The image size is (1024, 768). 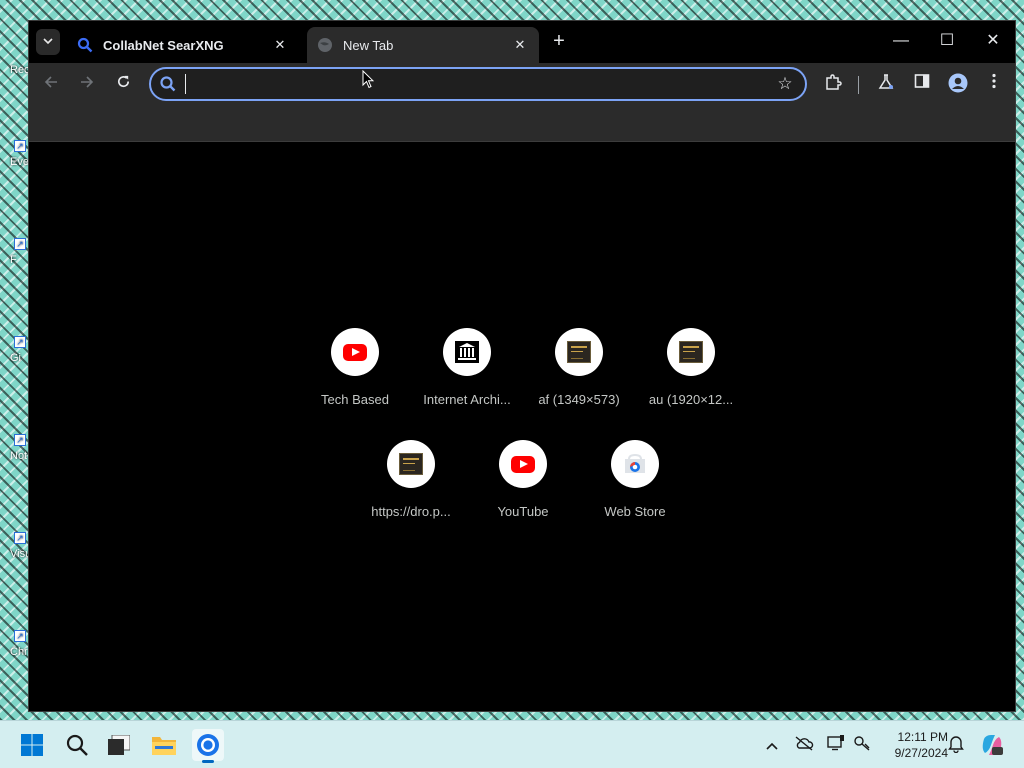 What do you see at coordinates (19, 456) in the screenshot?
I see `desktop-icon-label: Not` at bounding box center [19, 456].